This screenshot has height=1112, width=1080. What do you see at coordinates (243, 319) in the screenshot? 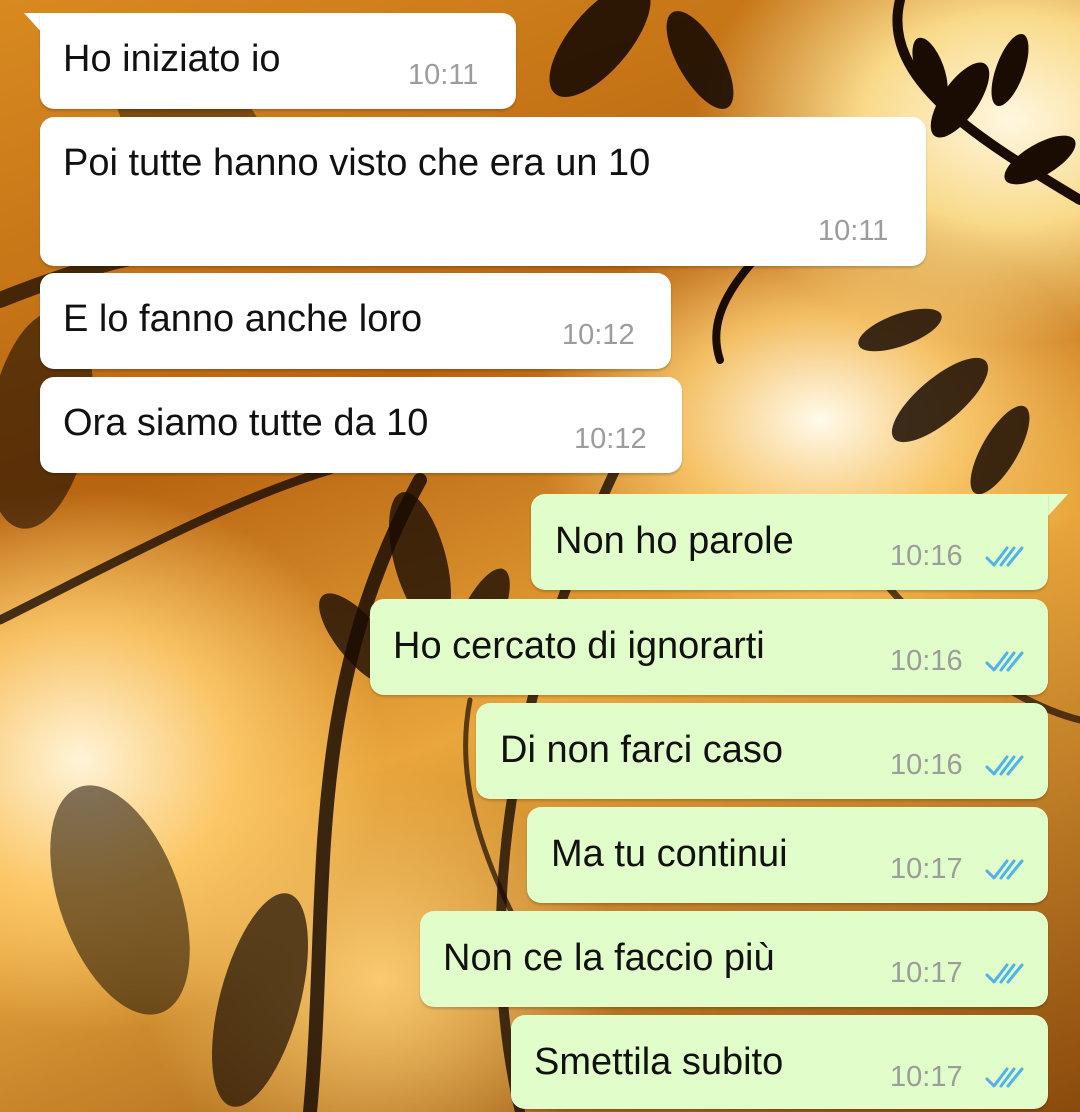
I see `message-text: E lo fanno anche loro` at bounding box center [243, 319].